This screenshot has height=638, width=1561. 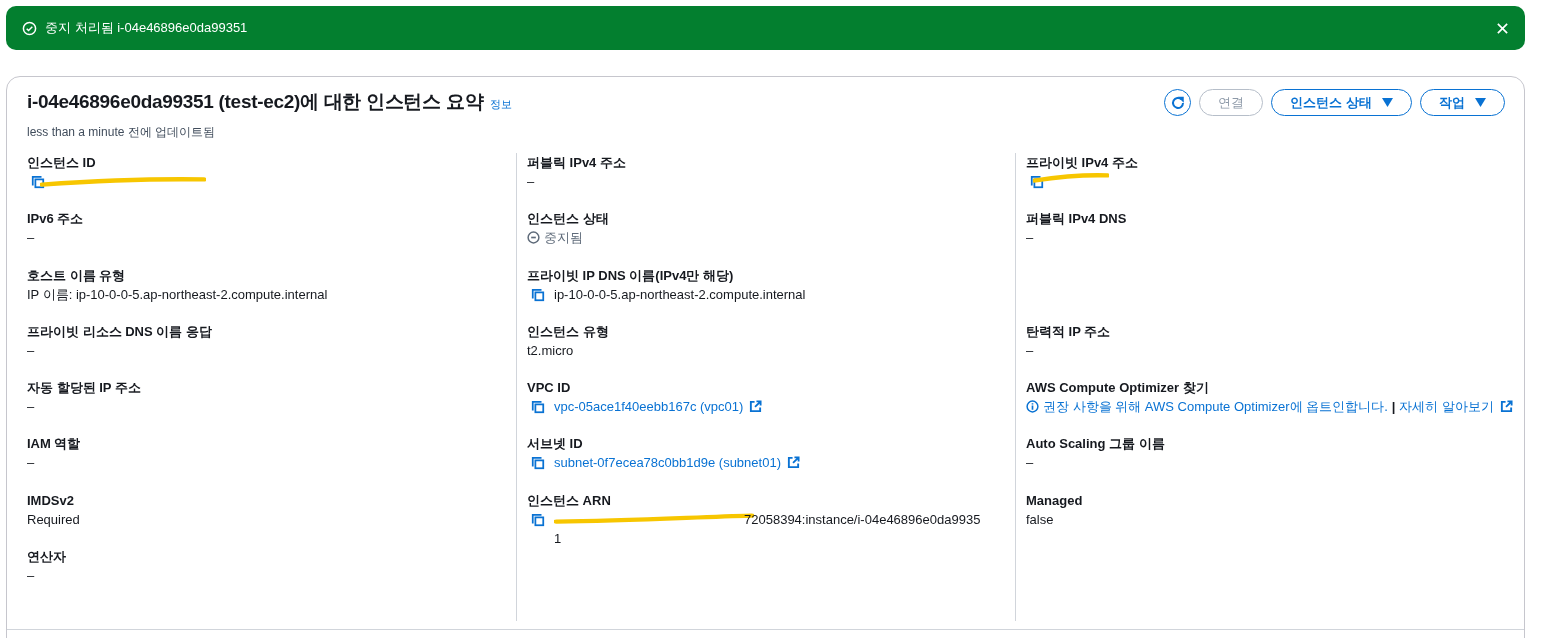 I want to click on resource-link: vpc-05ace1f40eebb167c (vpc01), so click(x=649, y=407).